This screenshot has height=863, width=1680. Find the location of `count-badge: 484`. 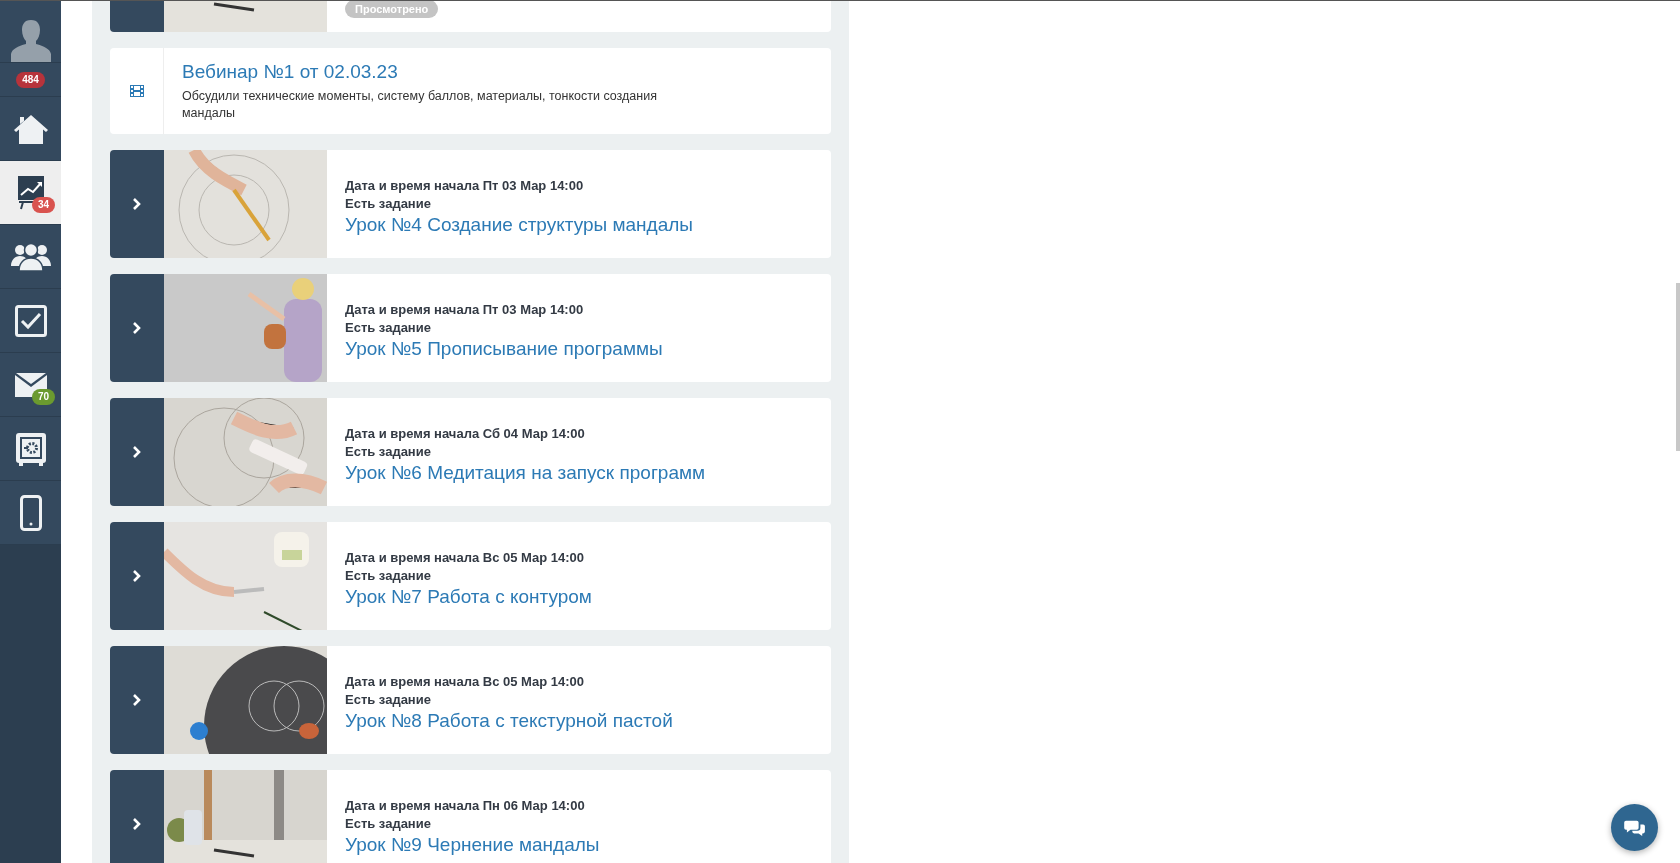

count-badge: 484 is located at coordinates (30, 79).